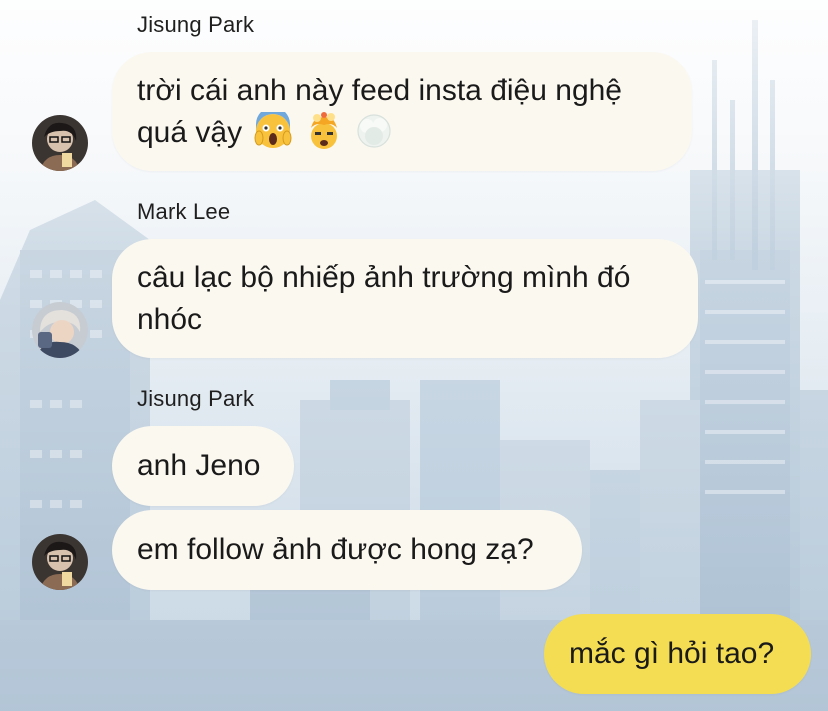  I want to click on message-text: câu lạc bộ nhiếp ảnh trường mình đó nhóc, so click(383, 299).